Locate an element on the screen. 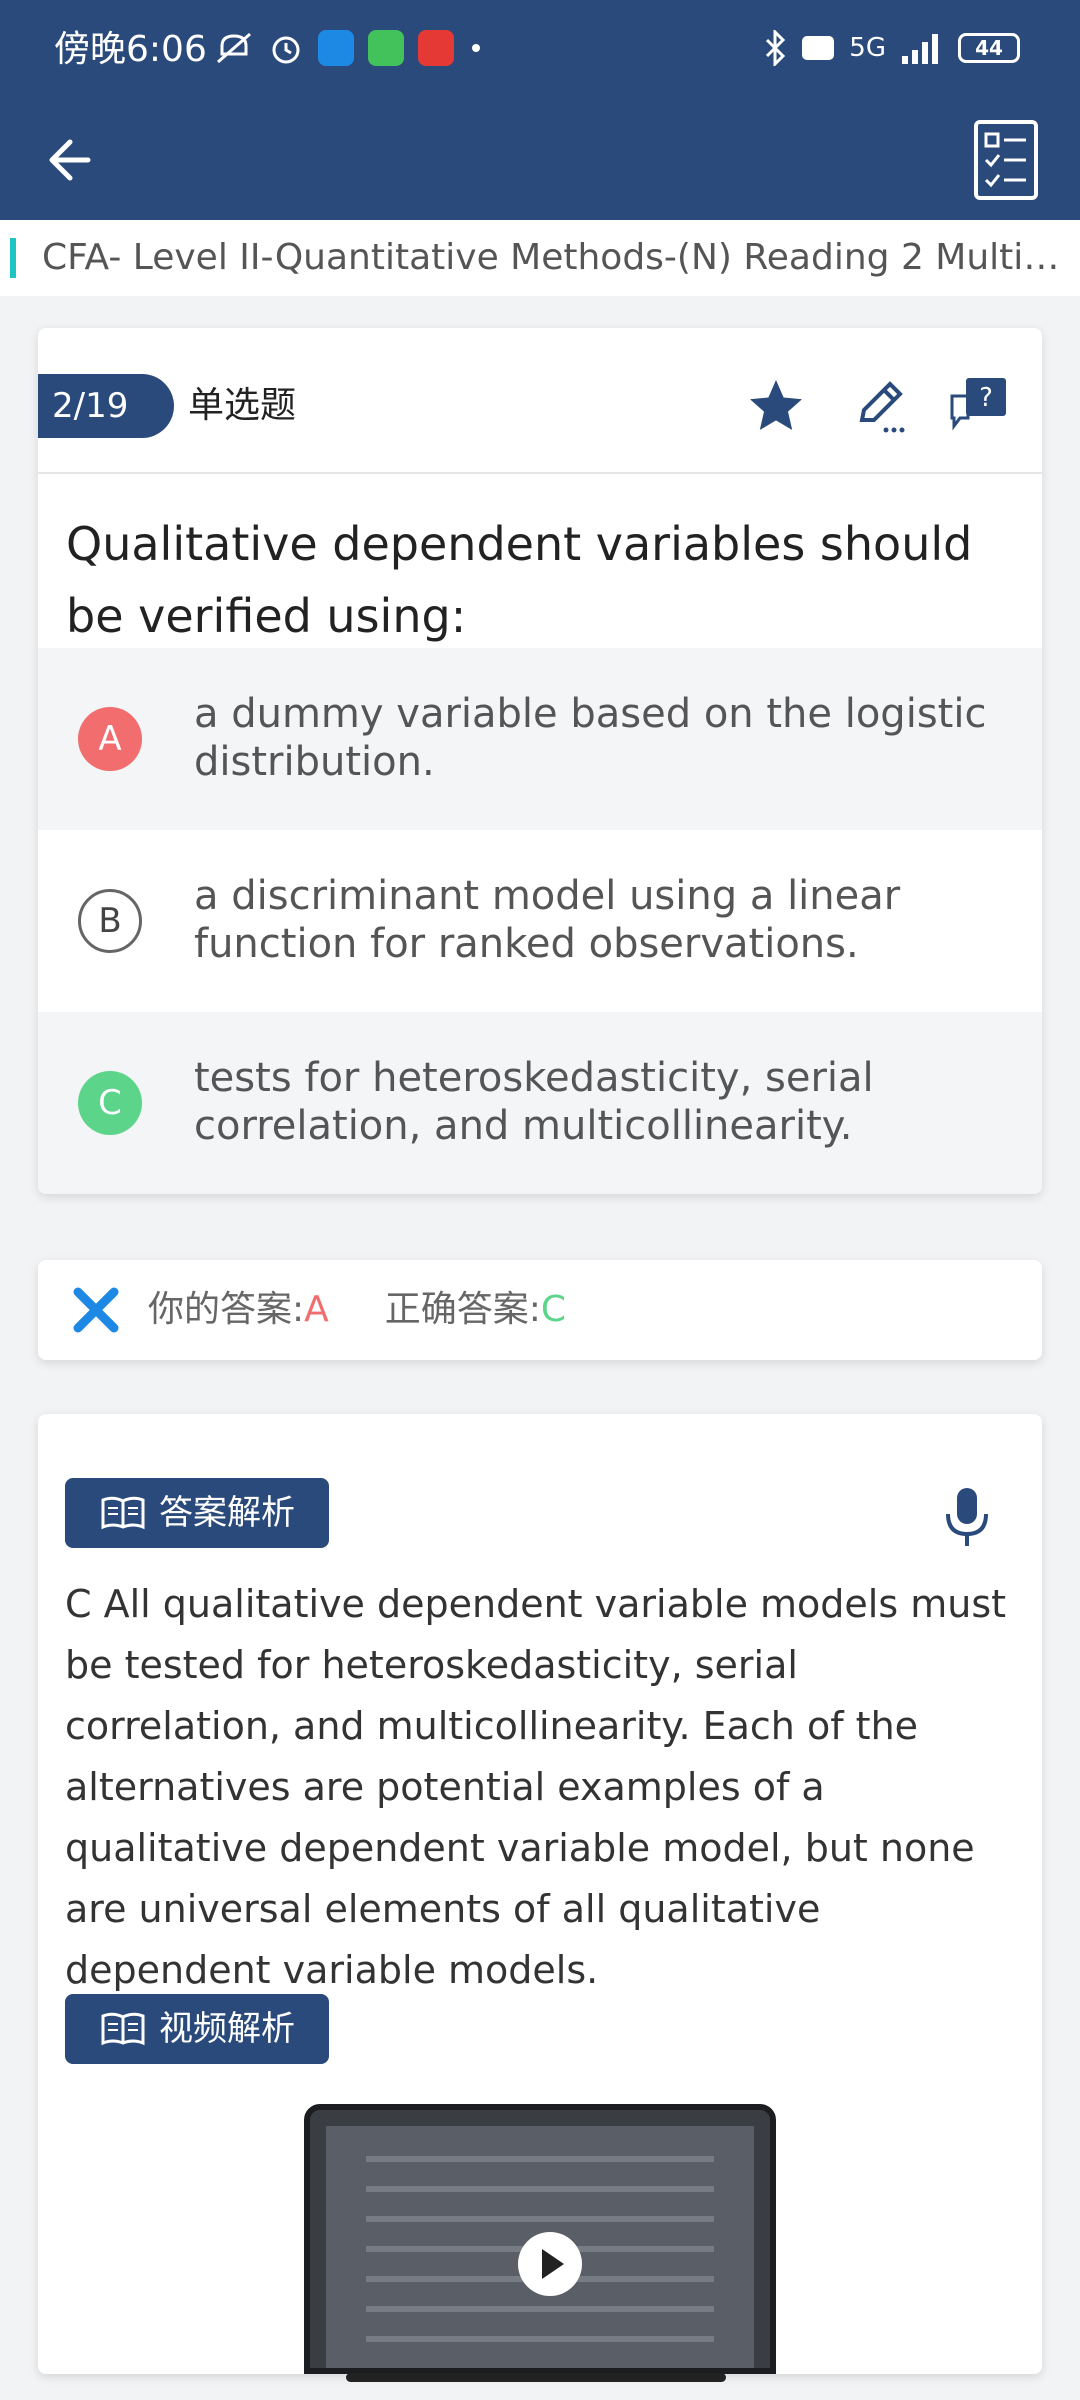 The height and width of the screenshot is (2400, 1080). question-header: 2/19 单选题 ? is located at coordinates (540, 401).